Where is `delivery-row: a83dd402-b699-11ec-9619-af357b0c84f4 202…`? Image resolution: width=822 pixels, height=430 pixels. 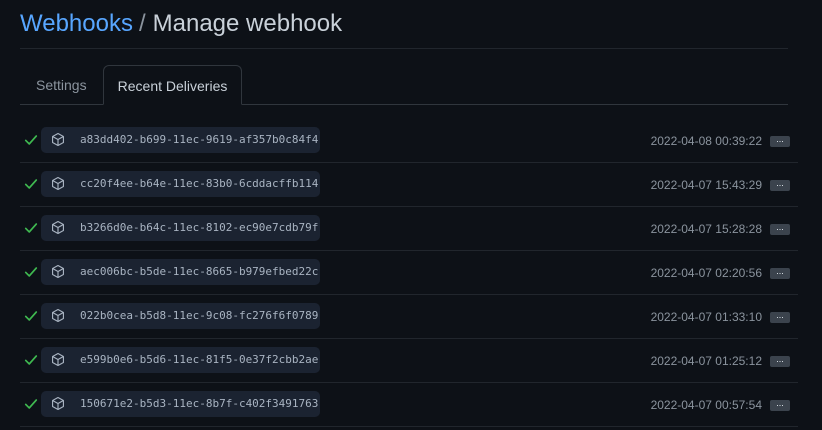 delivery-row: a83dd402-b699-11ec-9619-af357b0c84f4 202… is located at coordinates (409, 141).